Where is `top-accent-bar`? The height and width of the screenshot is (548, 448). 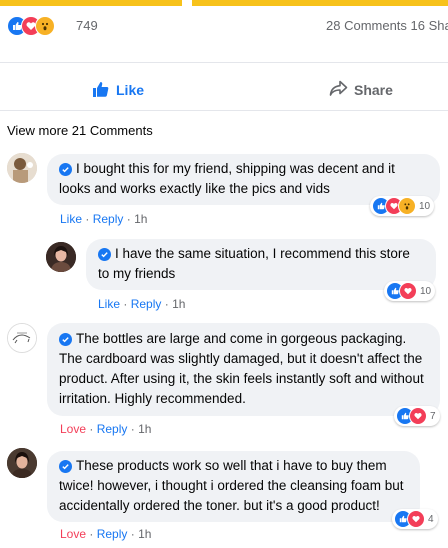 top-accent-bar is located at coordinates (224, 3).